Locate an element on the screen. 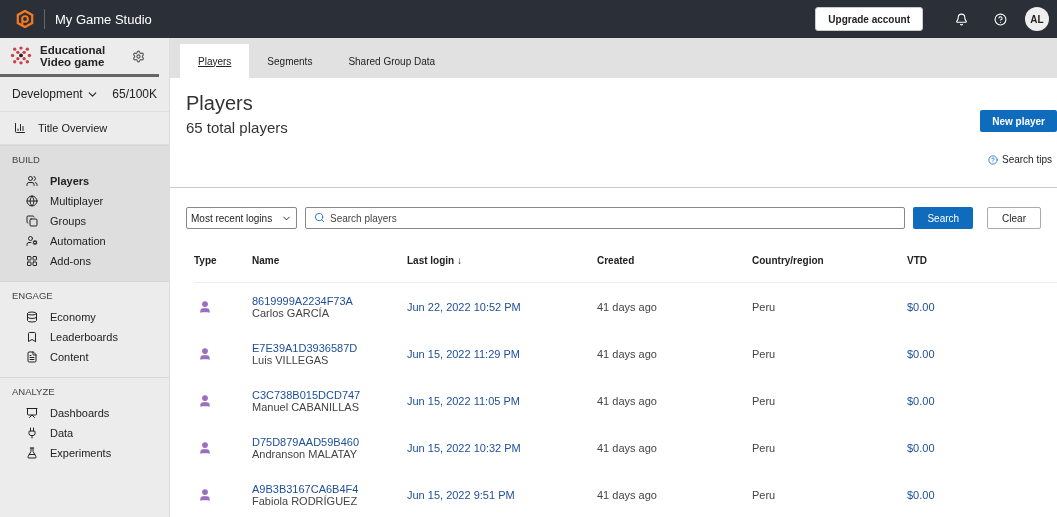  column-header: Country/region is located at coordinates (829, 263).